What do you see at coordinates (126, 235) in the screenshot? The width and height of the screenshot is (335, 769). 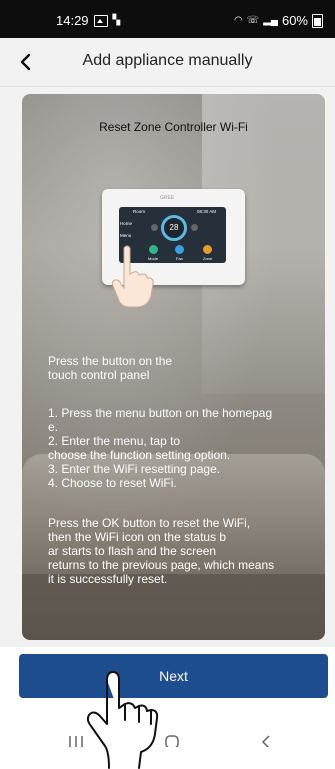 I see `device-menu-label: Menu` at bounding box center [126, 235].